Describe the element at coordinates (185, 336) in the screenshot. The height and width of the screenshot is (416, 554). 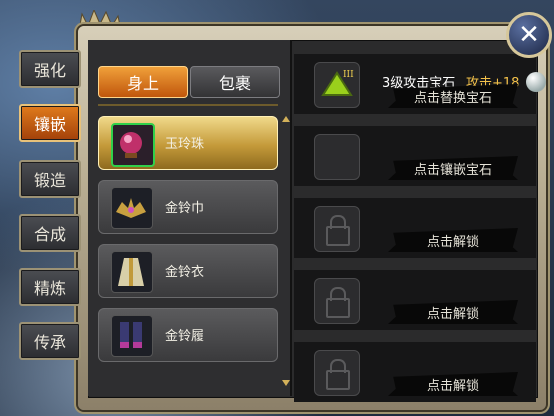
I see `item-name: 金铃履` at that location.